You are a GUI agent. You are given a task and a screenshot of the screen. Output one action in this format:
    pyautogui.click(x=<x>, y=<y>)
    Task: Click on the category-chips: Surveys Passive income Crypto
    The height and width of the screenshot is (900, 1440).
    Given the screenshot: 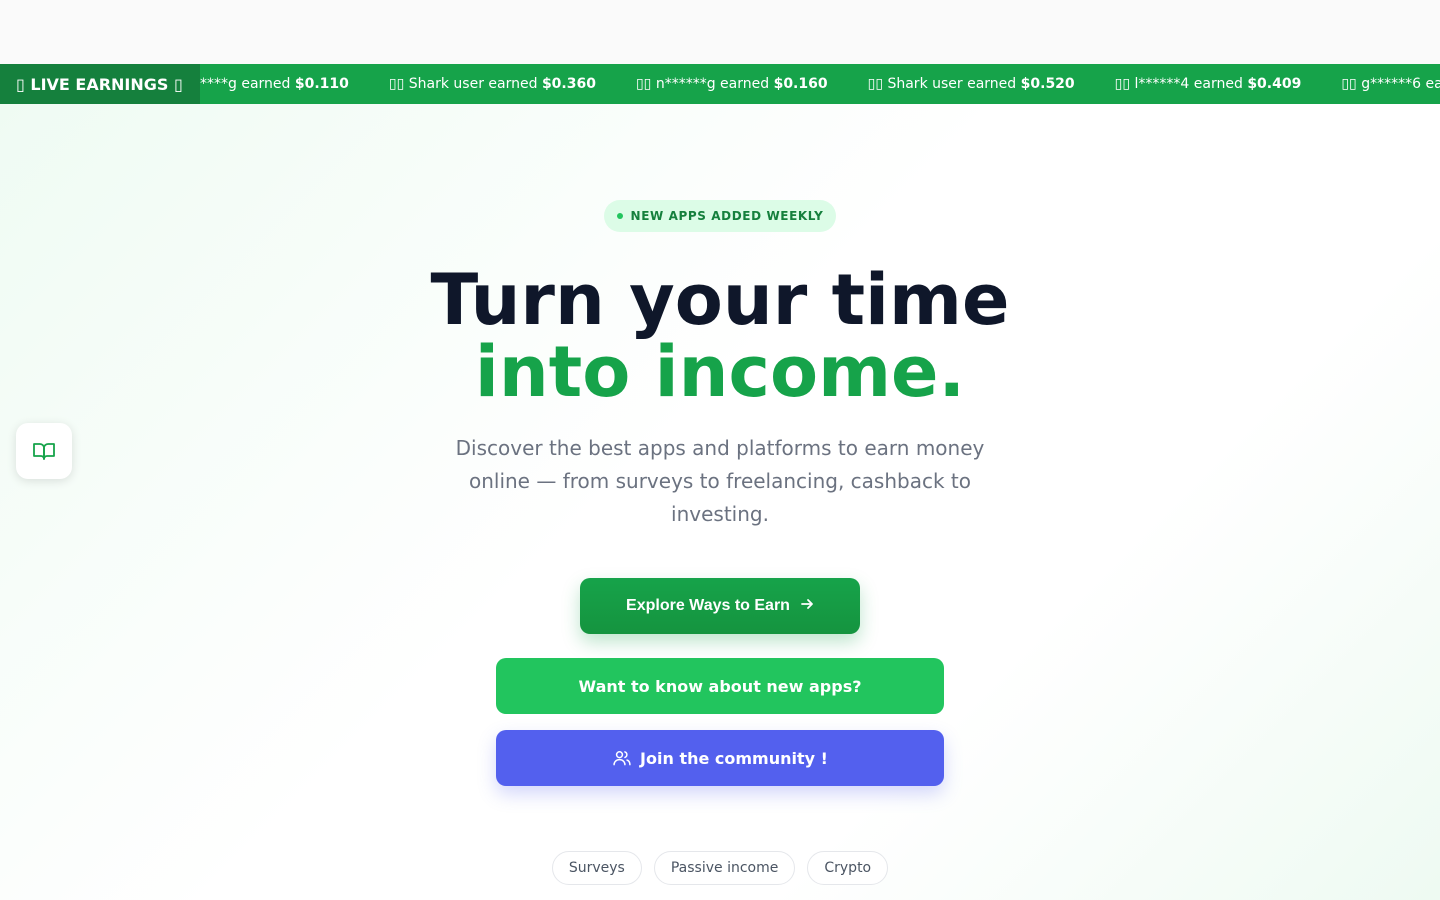 What is the action you would take?
    pyautogui.click(x=720, y=868)
    